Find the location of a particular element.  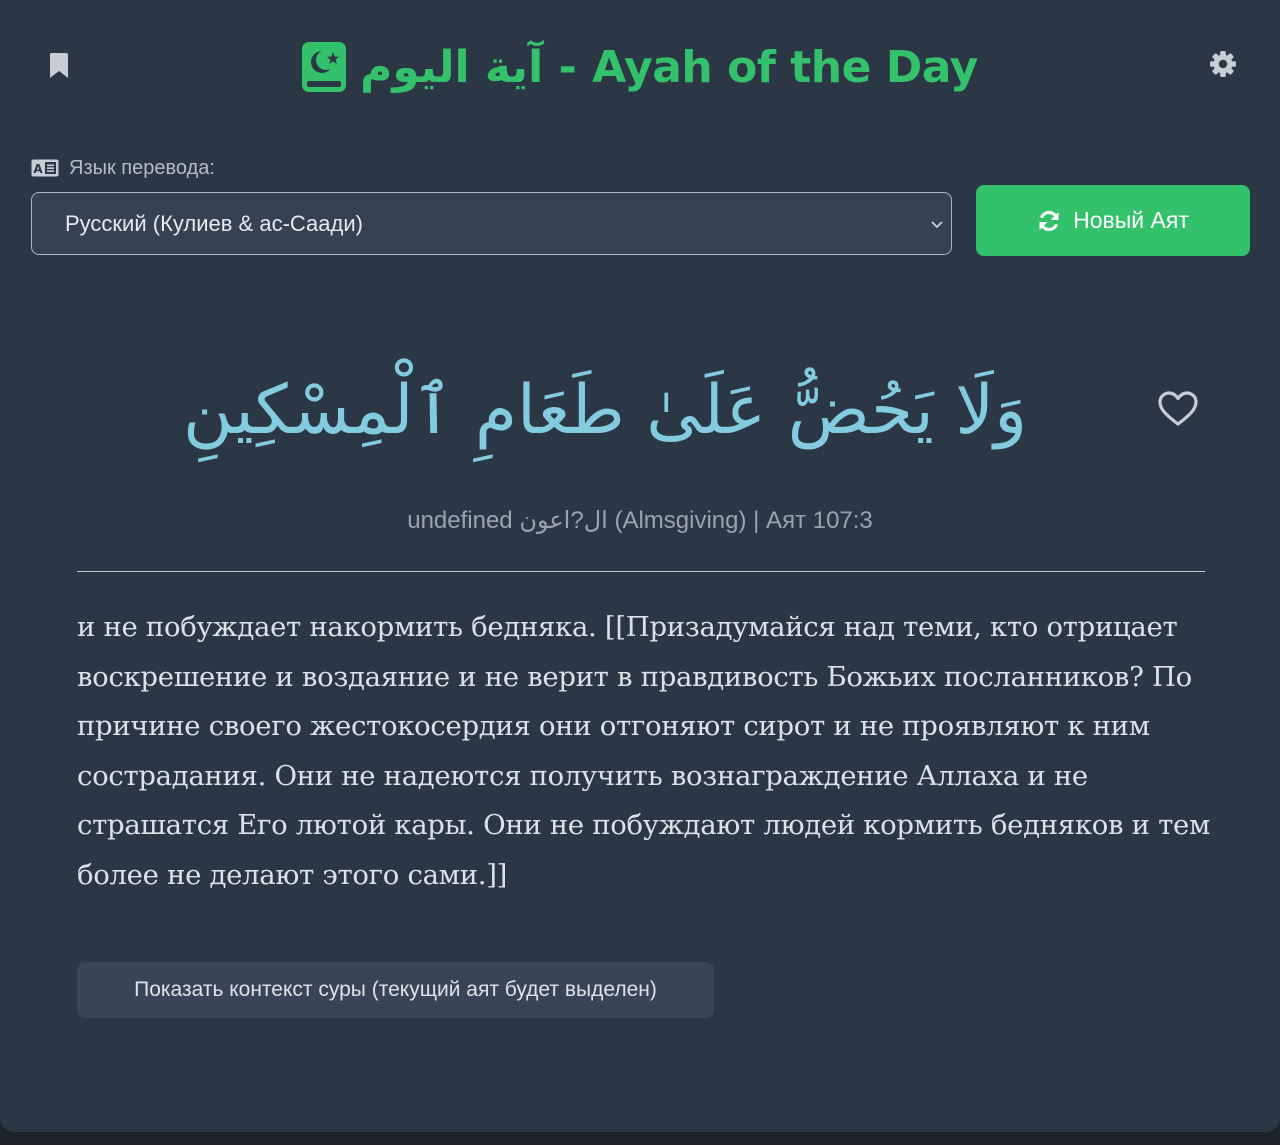

settings-button is located at coordinates (1223, 64).